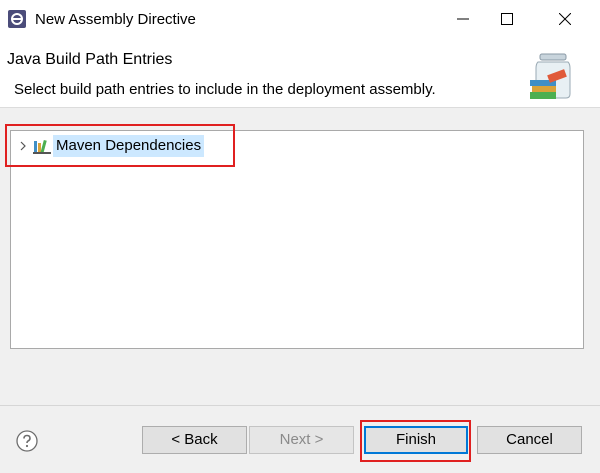 The width and height of the screenshot is (600, 473). I want to click on tree-item-label: Maven Dependencies, so click(129, 146).